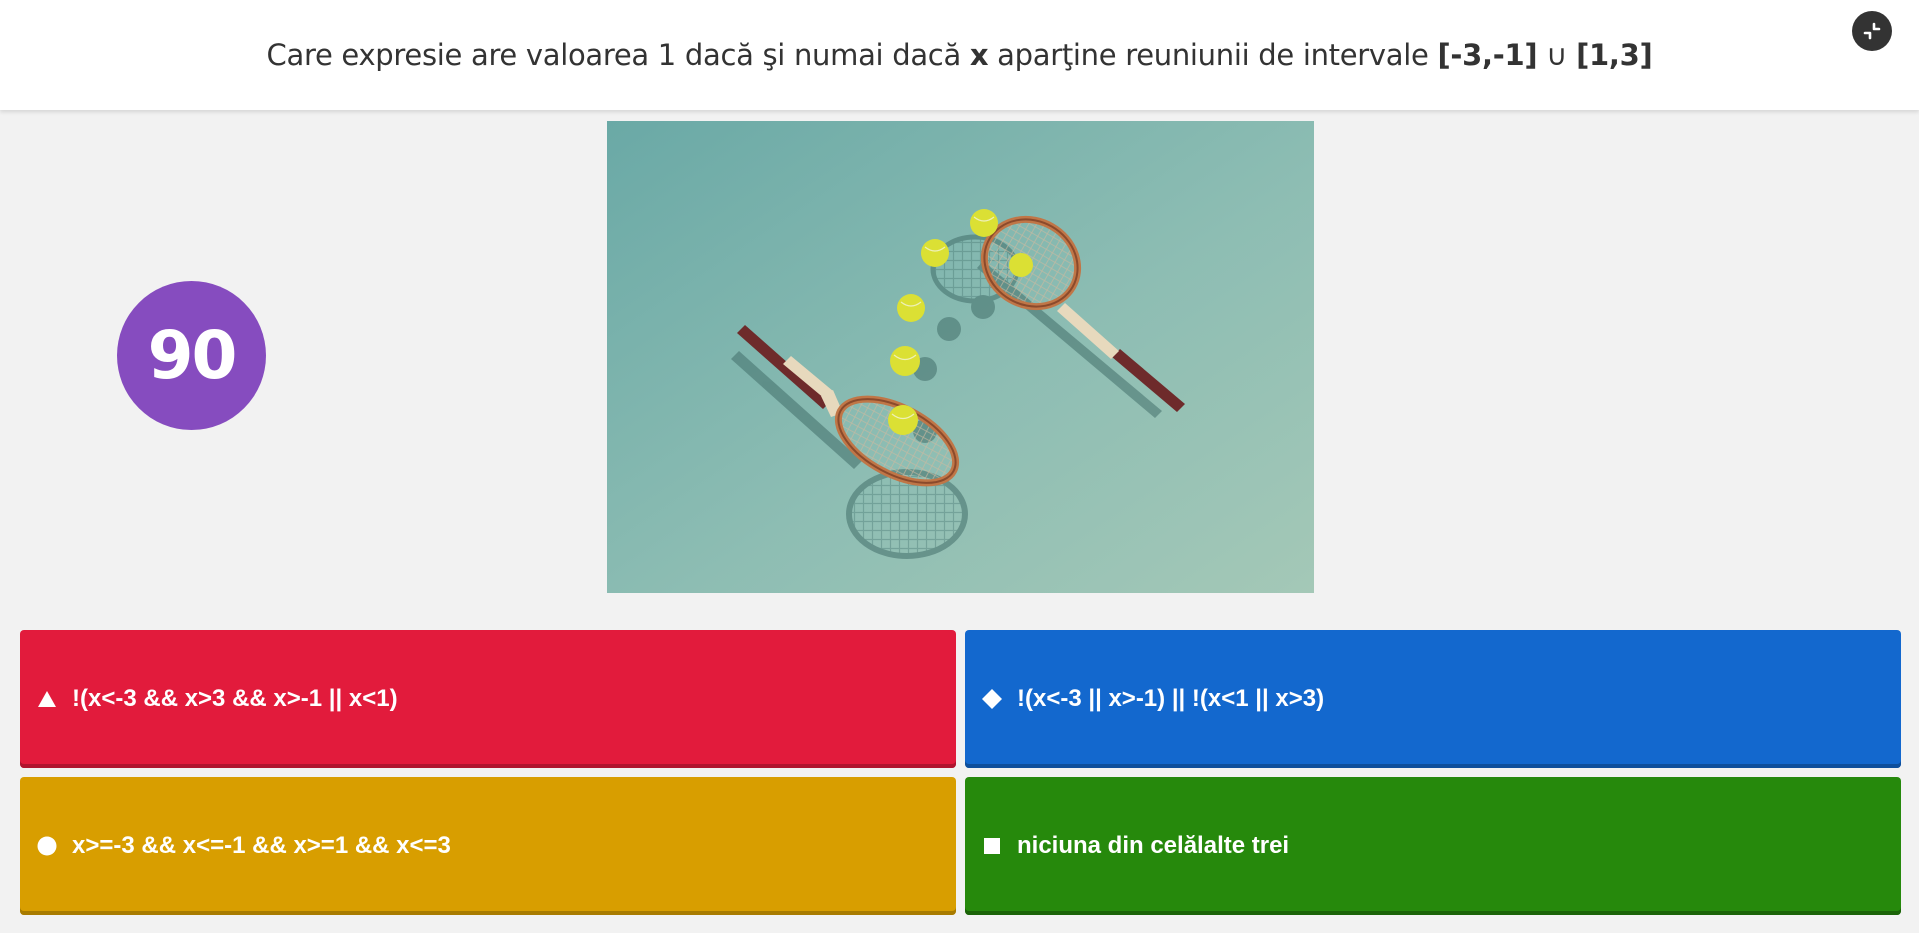  I want to click on answer-label: x>=-3 && x<=-1 && x>=1 && x<=3, so click(261, 845).